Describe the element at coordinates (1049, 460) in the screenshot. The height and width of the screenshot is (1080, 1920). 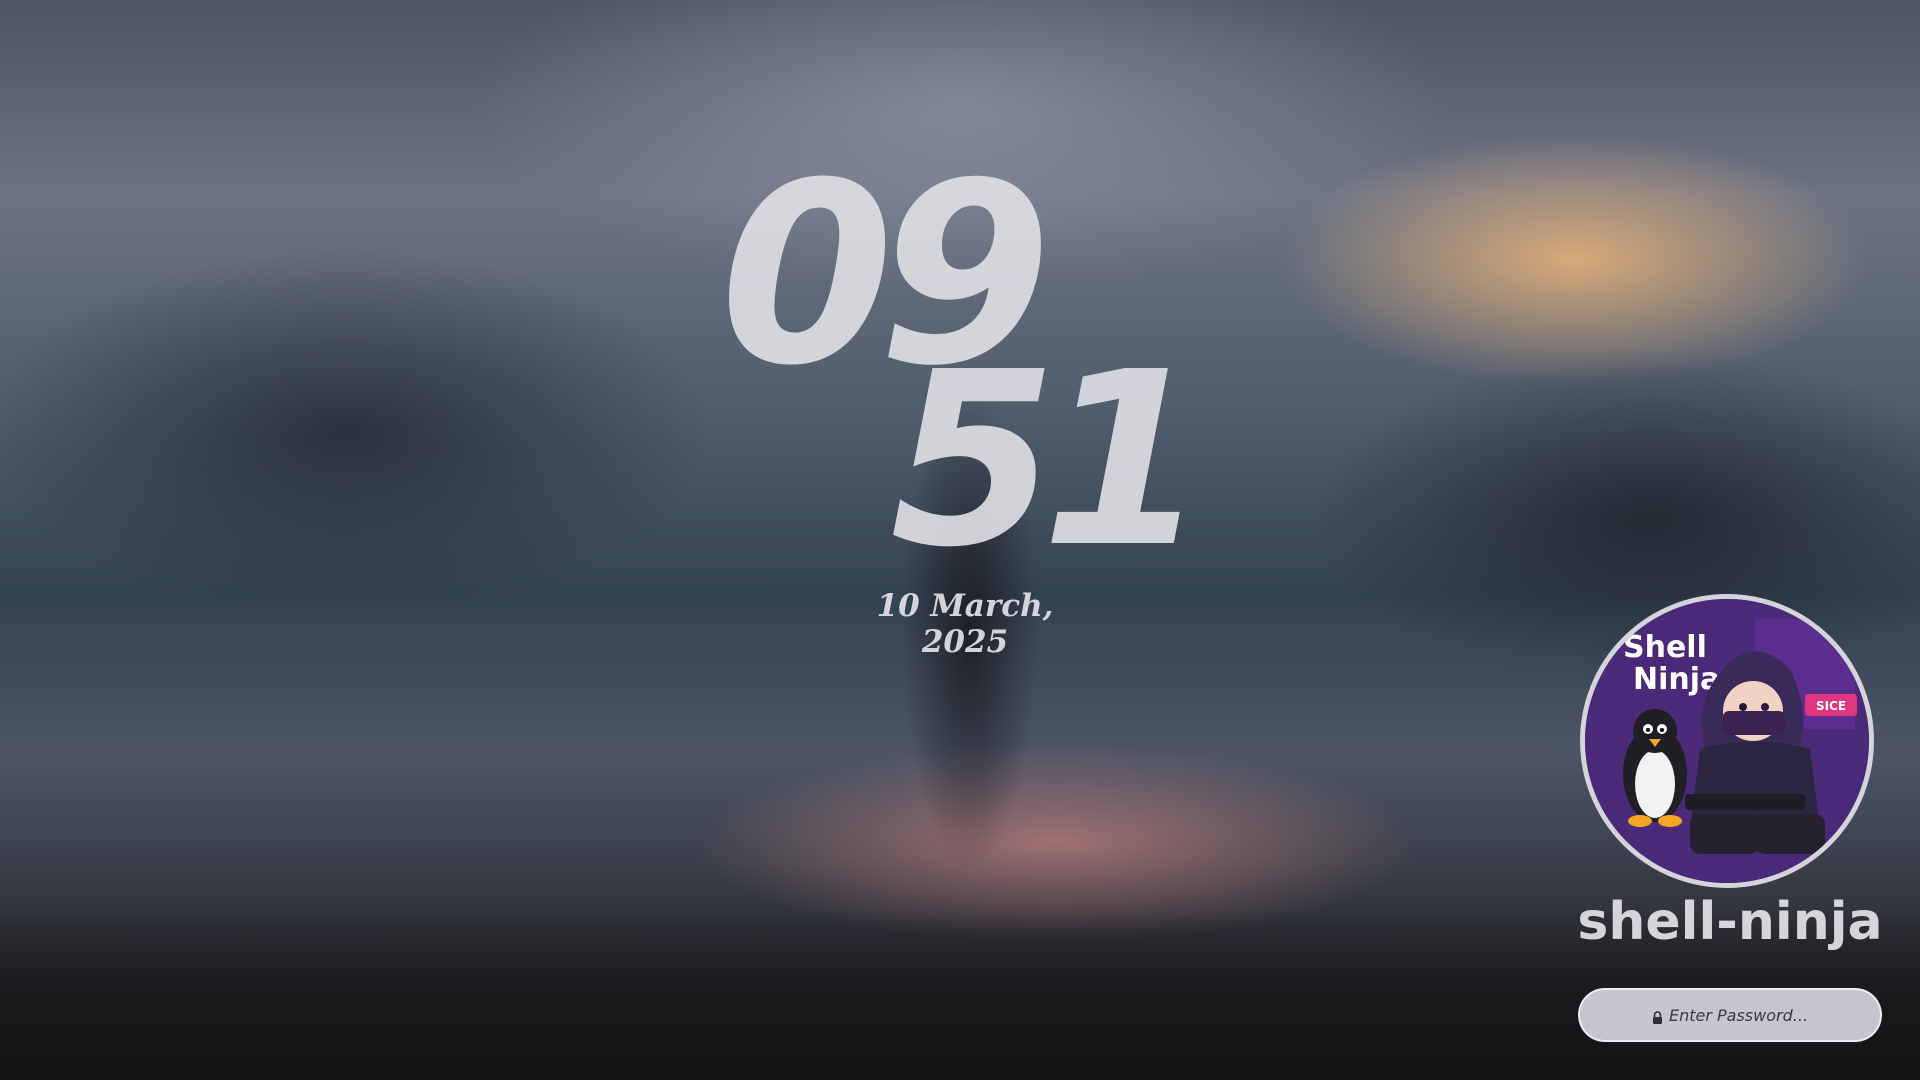
I see `clock-minutes: 51` at that location.